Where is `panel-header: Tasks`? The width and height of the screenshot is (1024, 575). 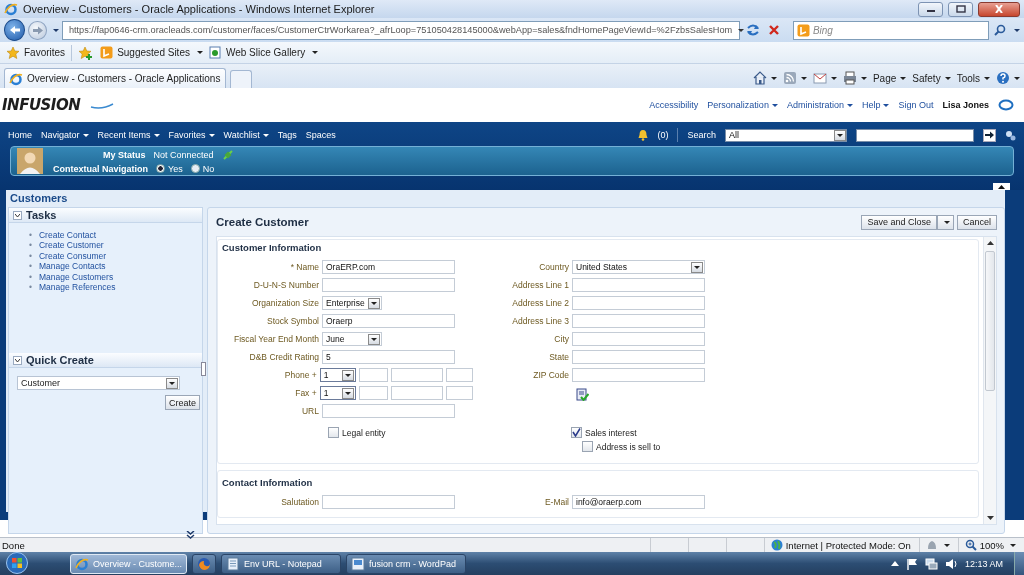 panel-header: Tasks is located at coordinates (105, 215).